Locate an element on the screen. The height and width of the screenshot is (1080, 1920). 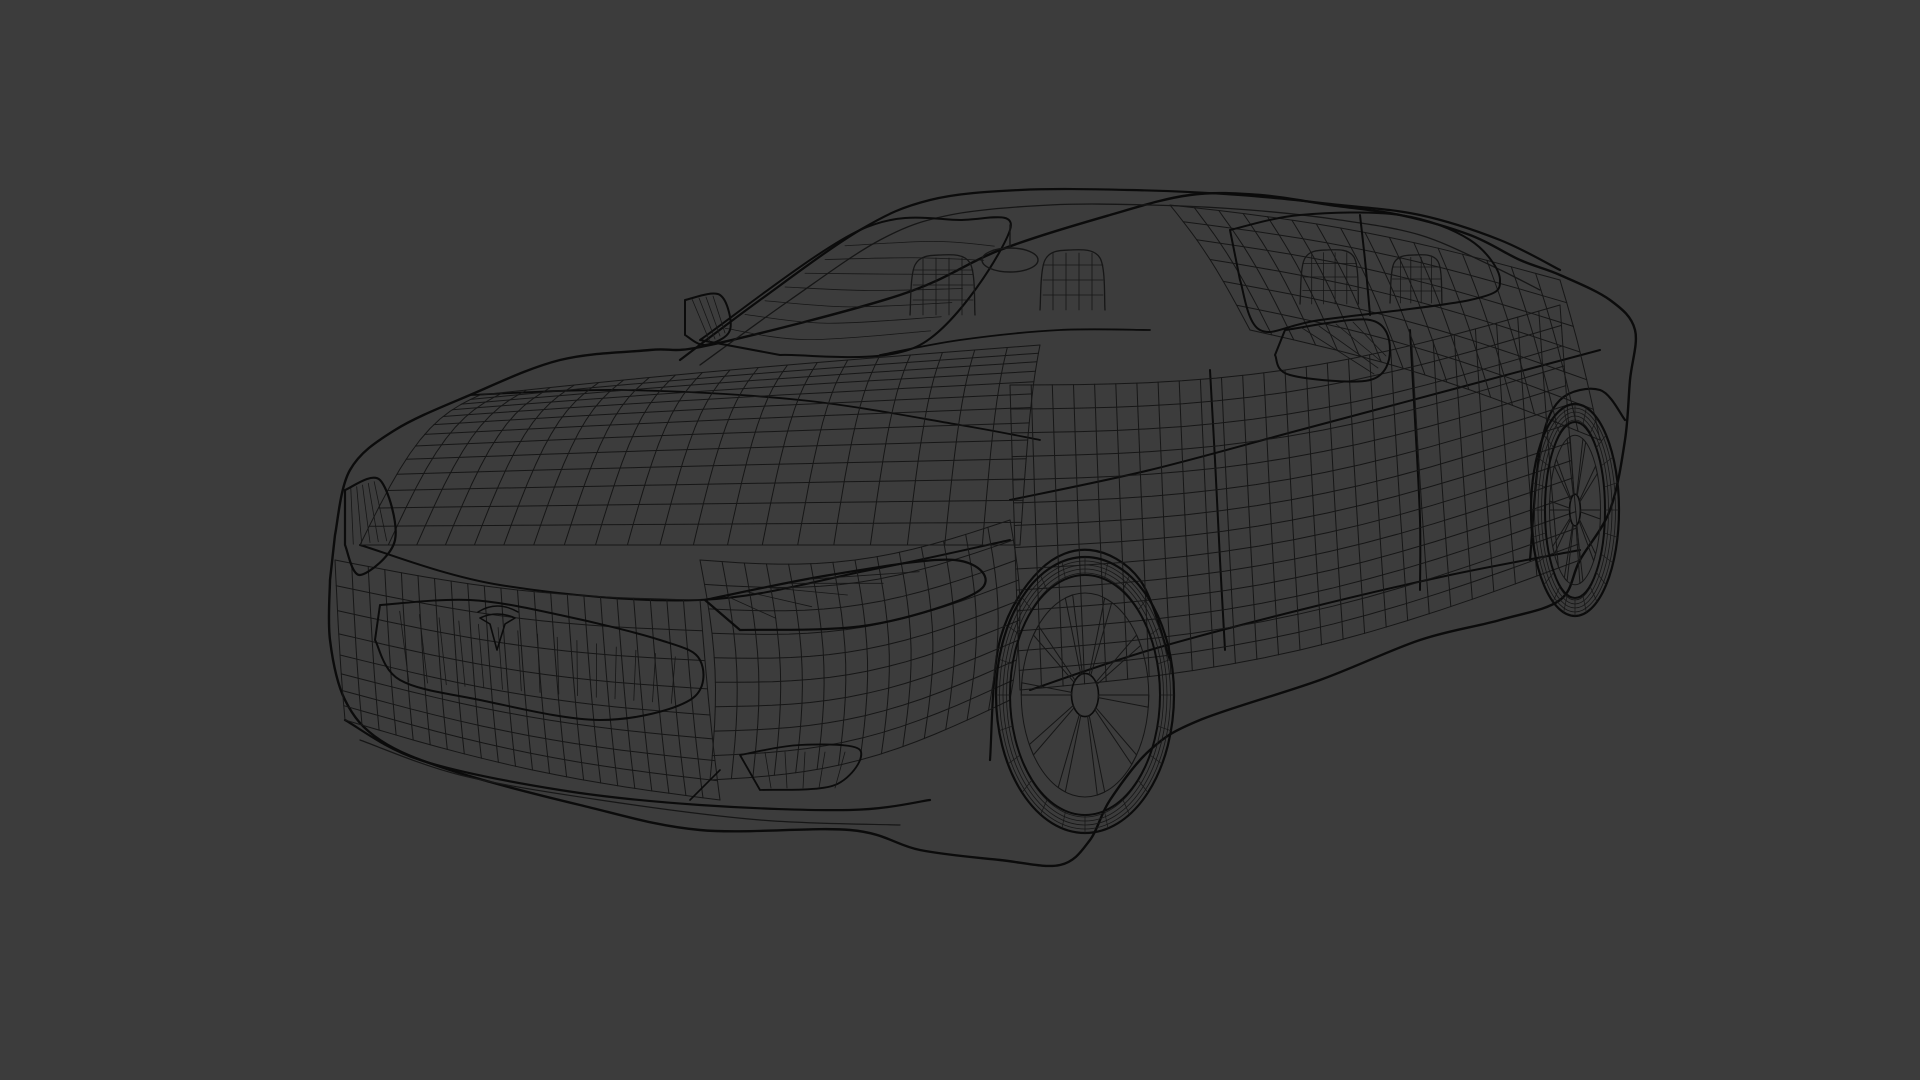
logo-mark is located at coordinates (497, 632).